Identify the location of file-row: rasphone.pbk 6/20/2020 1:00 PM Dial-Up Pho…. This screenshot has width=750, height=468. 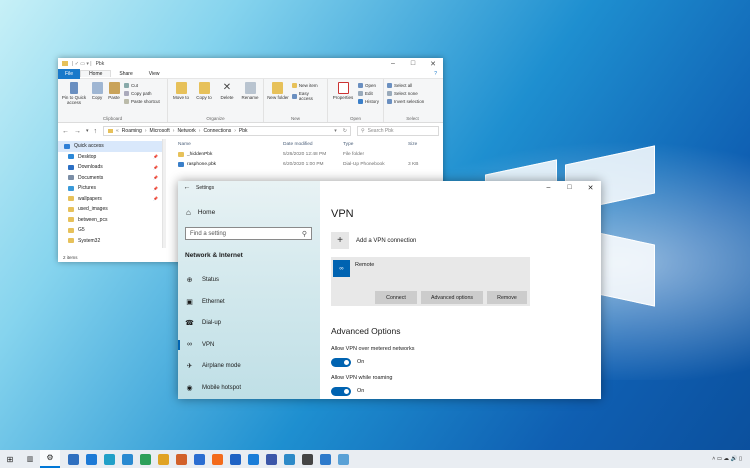
(304, 164).